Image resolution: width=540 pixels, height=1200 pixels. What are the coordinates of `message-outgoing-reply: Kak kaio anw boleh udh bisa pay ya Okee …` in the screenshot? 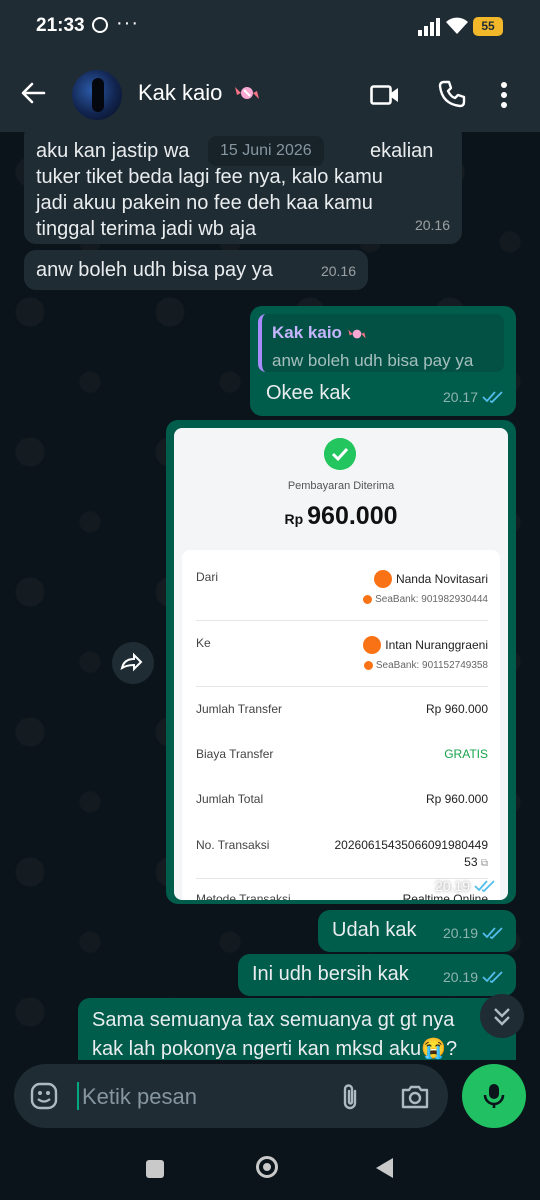 It's located at (383, 361).